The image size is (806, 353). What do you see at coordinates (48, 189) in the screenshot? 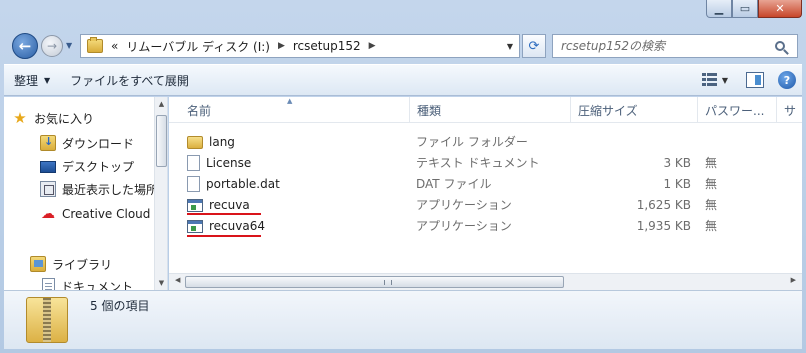
I see `recent-places-icon` at bounding box center [48, 189].